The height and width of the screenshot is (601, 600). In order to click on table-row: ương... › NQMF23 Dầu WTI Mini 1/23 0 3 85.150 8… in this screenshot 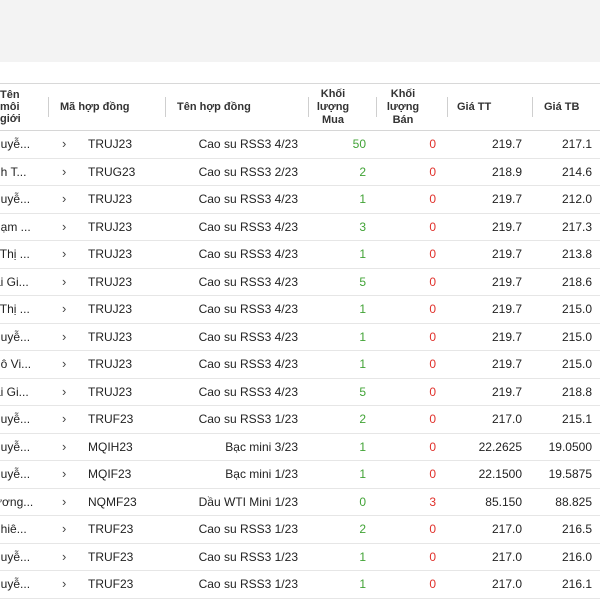, I will do `click(300, 502)`.